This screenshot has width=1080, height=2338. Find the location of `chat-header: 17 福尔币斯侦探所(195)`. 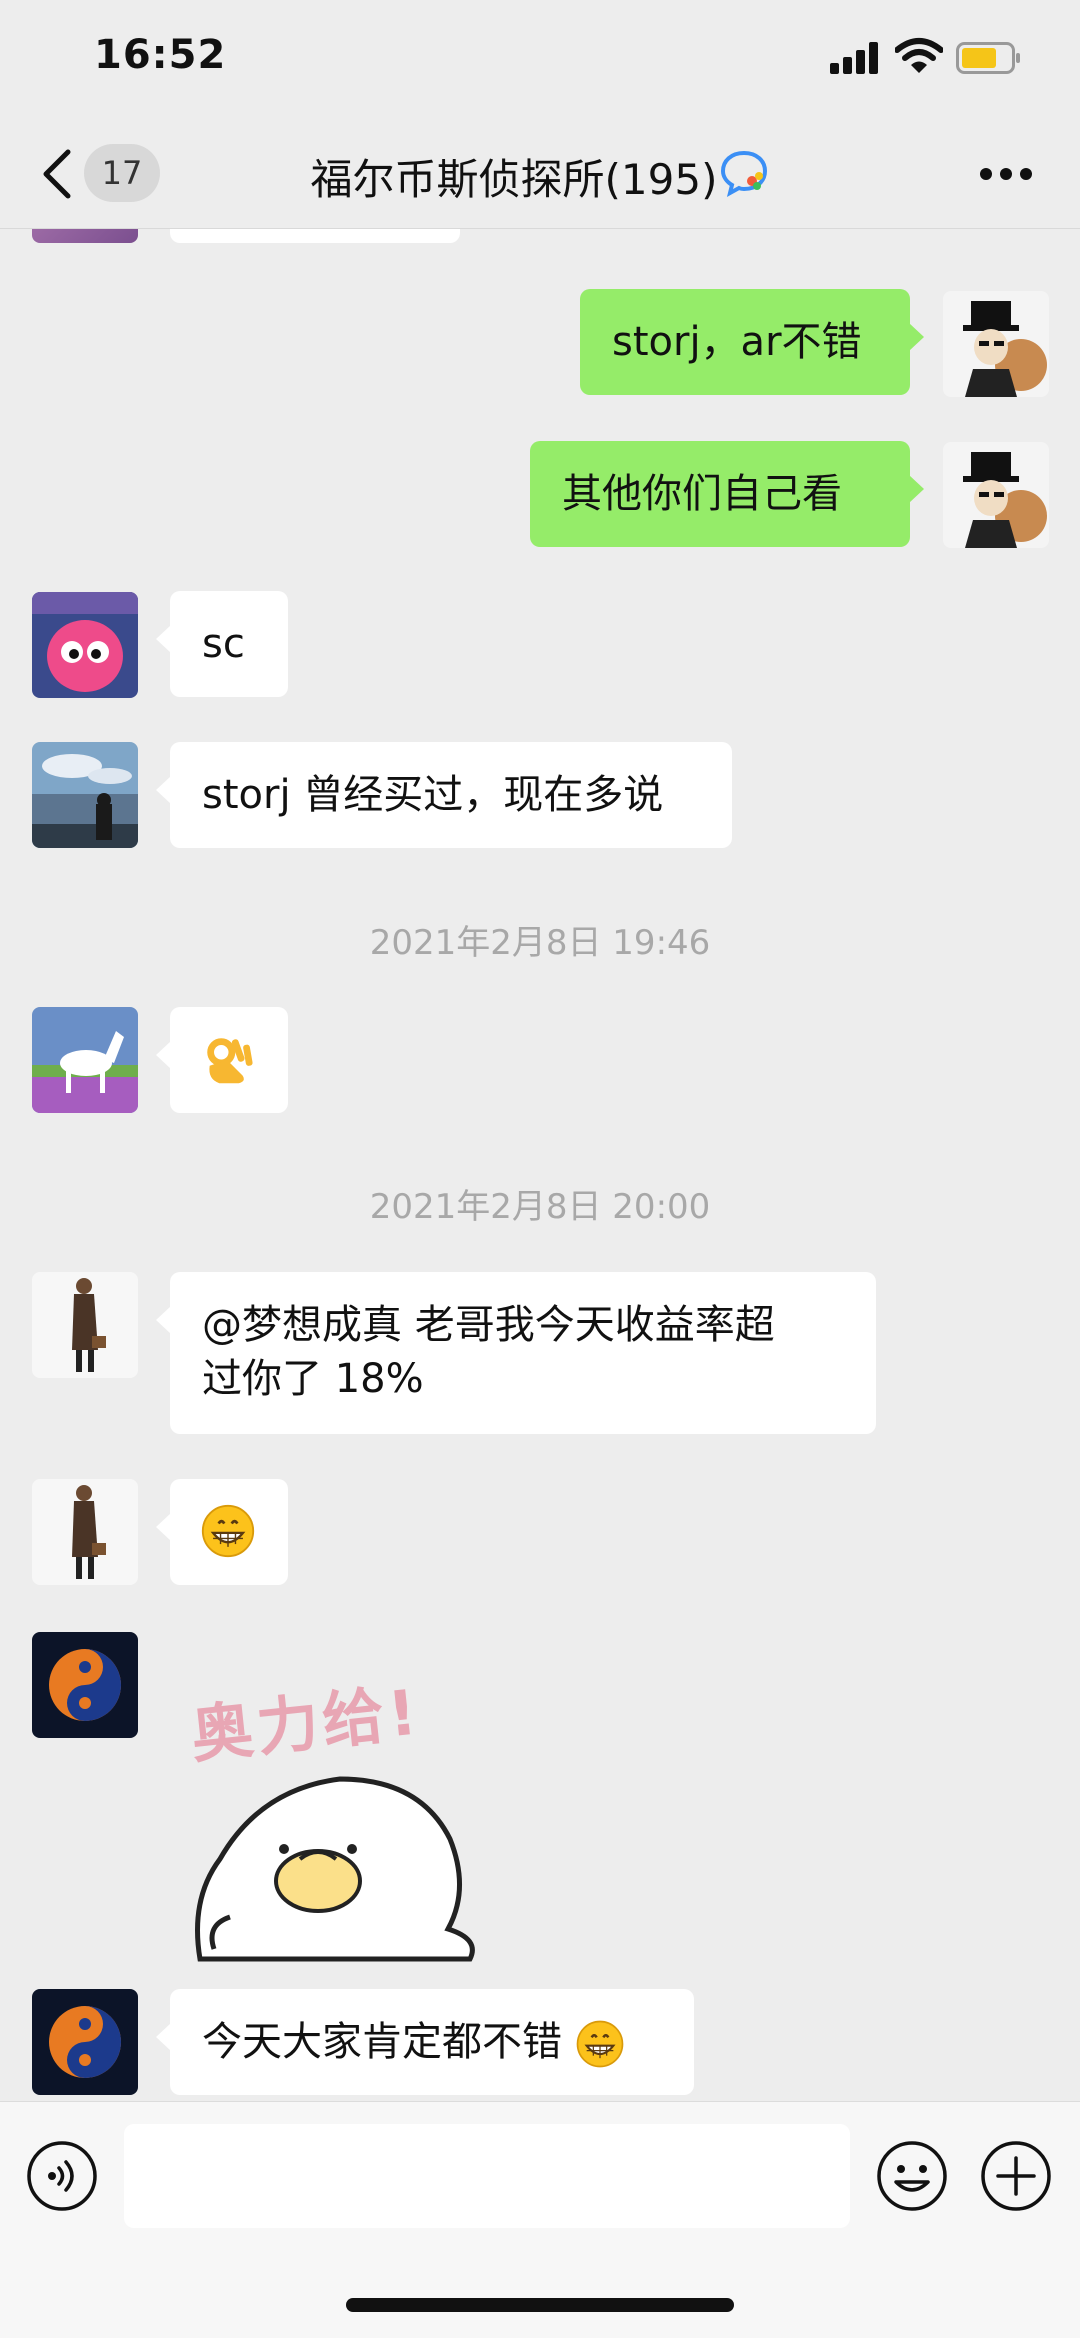

chat-header: 17 福尔币斯侦探所(195) is located at coordinates (540, 174).